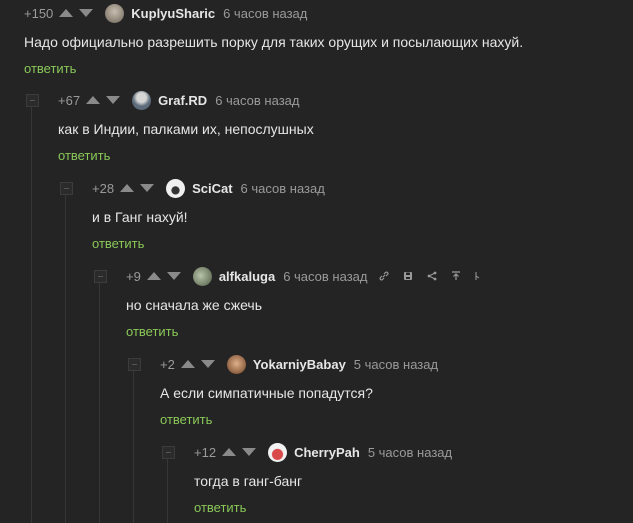  I want to click on comment-header: +67 Graf.RD 6 часов назад, so click(186, 100).